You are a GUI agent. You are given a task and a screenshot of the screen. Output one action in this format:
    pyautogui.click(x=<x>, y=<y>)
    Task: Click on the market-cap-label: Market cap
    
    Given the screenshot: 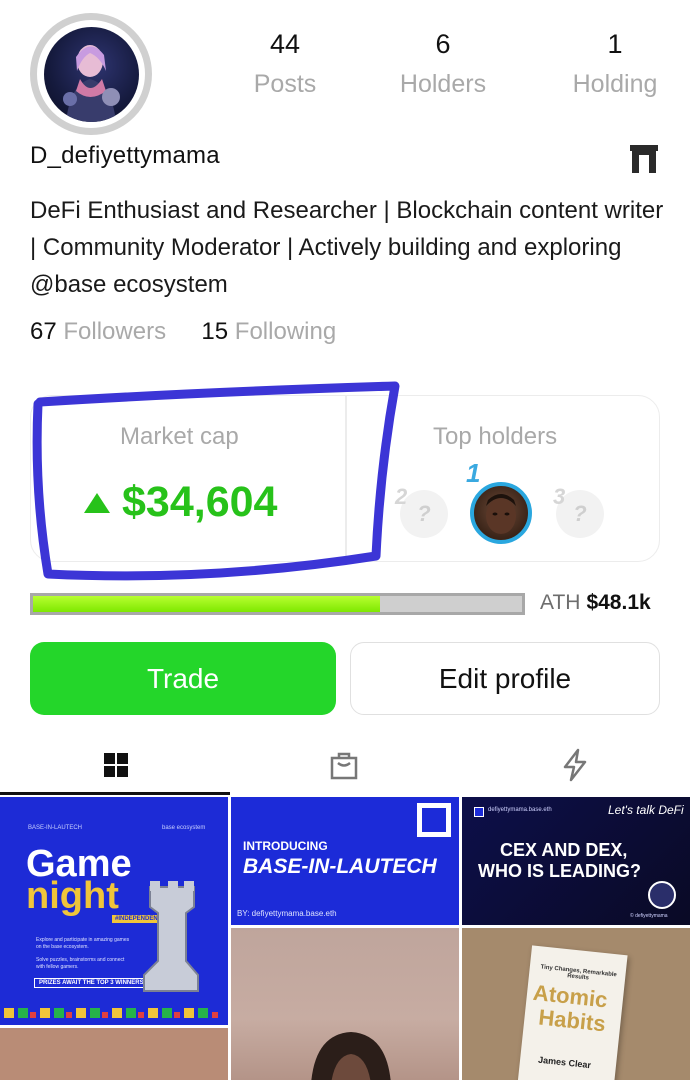 What is the action you would take?
    pyautogui.click(x=179, y=436)
    